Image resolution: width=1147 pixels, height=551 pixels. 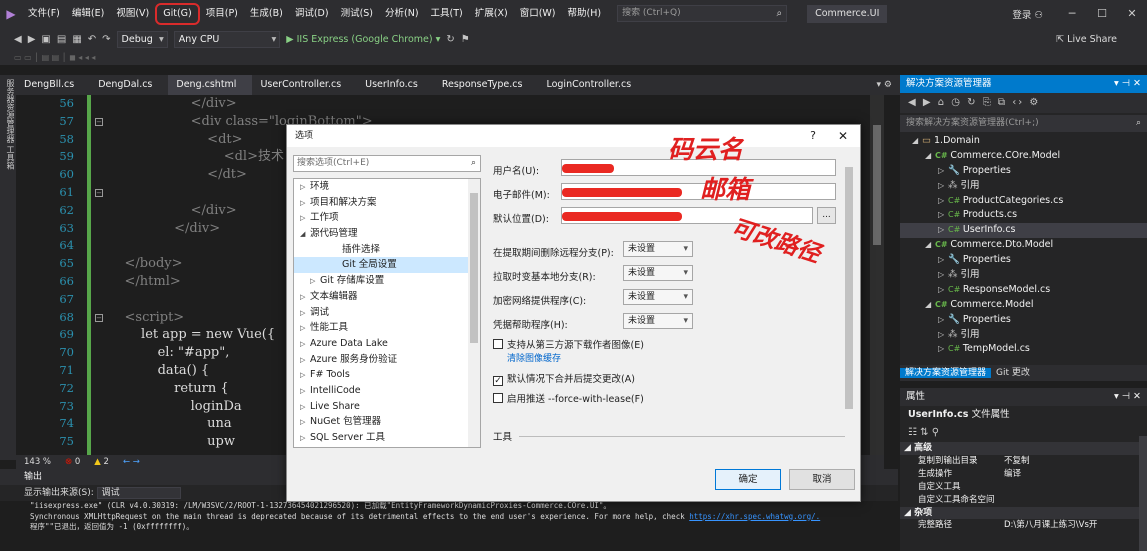 What do you see at coordinates (585, 13) in the screenshot?
I see `menu-item: 帮助(H)` at bounding box center [585, 13].